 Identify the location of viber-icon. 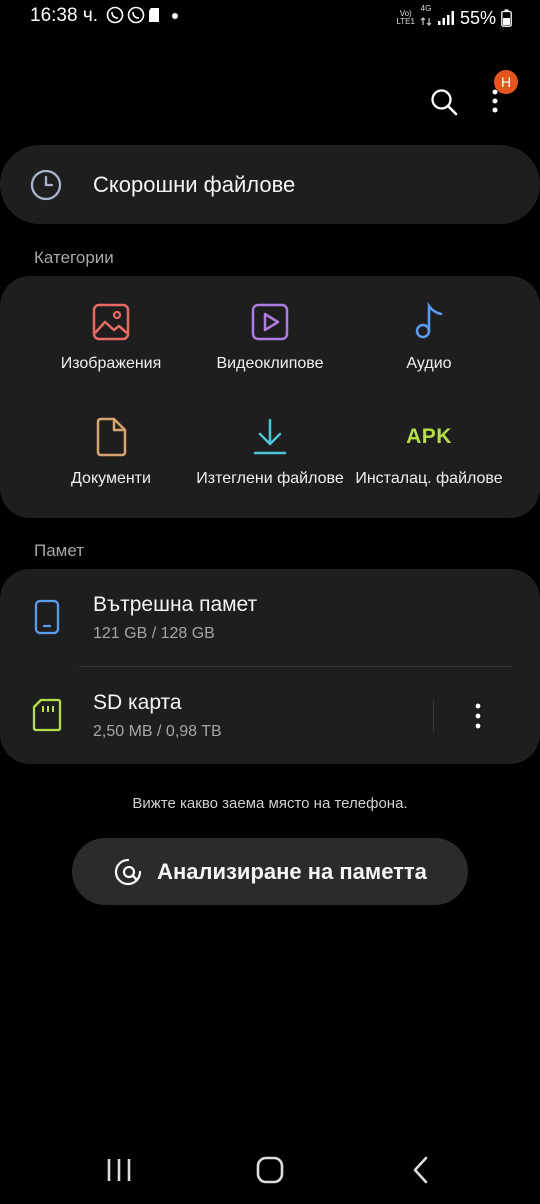
(115, 15).